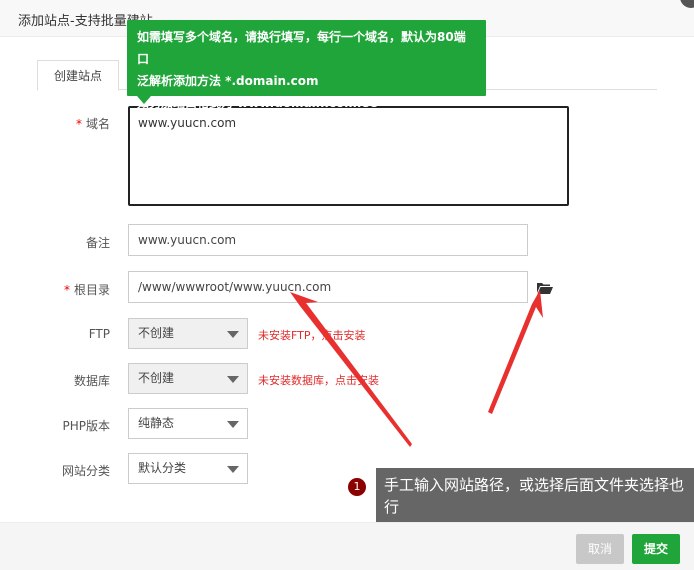  I want to click on ftp-label: FTP, so click(99, 334).